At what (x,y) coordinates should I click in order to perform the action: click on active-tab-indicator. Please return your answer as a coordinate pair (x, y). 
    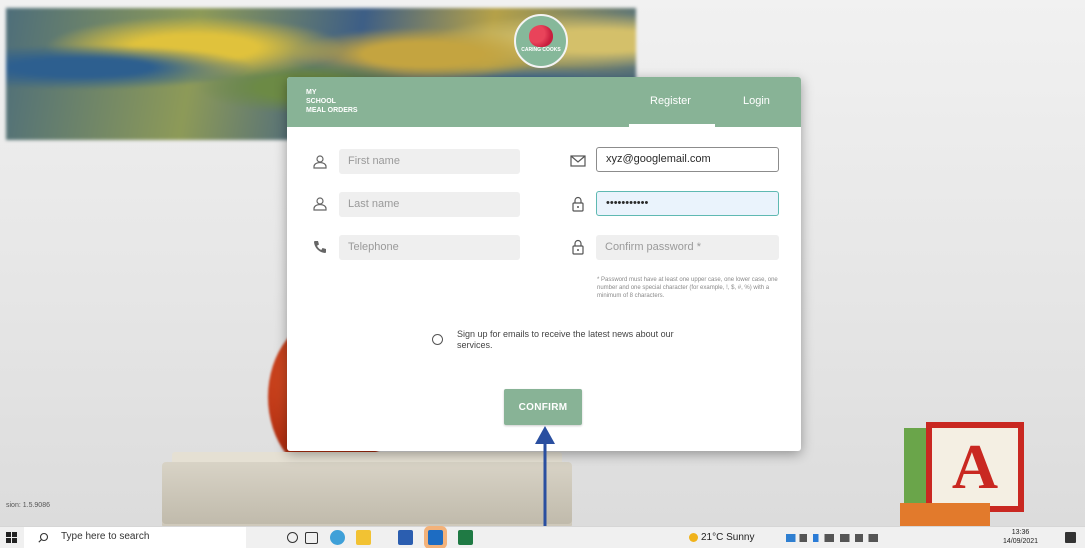
    Looking at the image, I should click on (672, 125).